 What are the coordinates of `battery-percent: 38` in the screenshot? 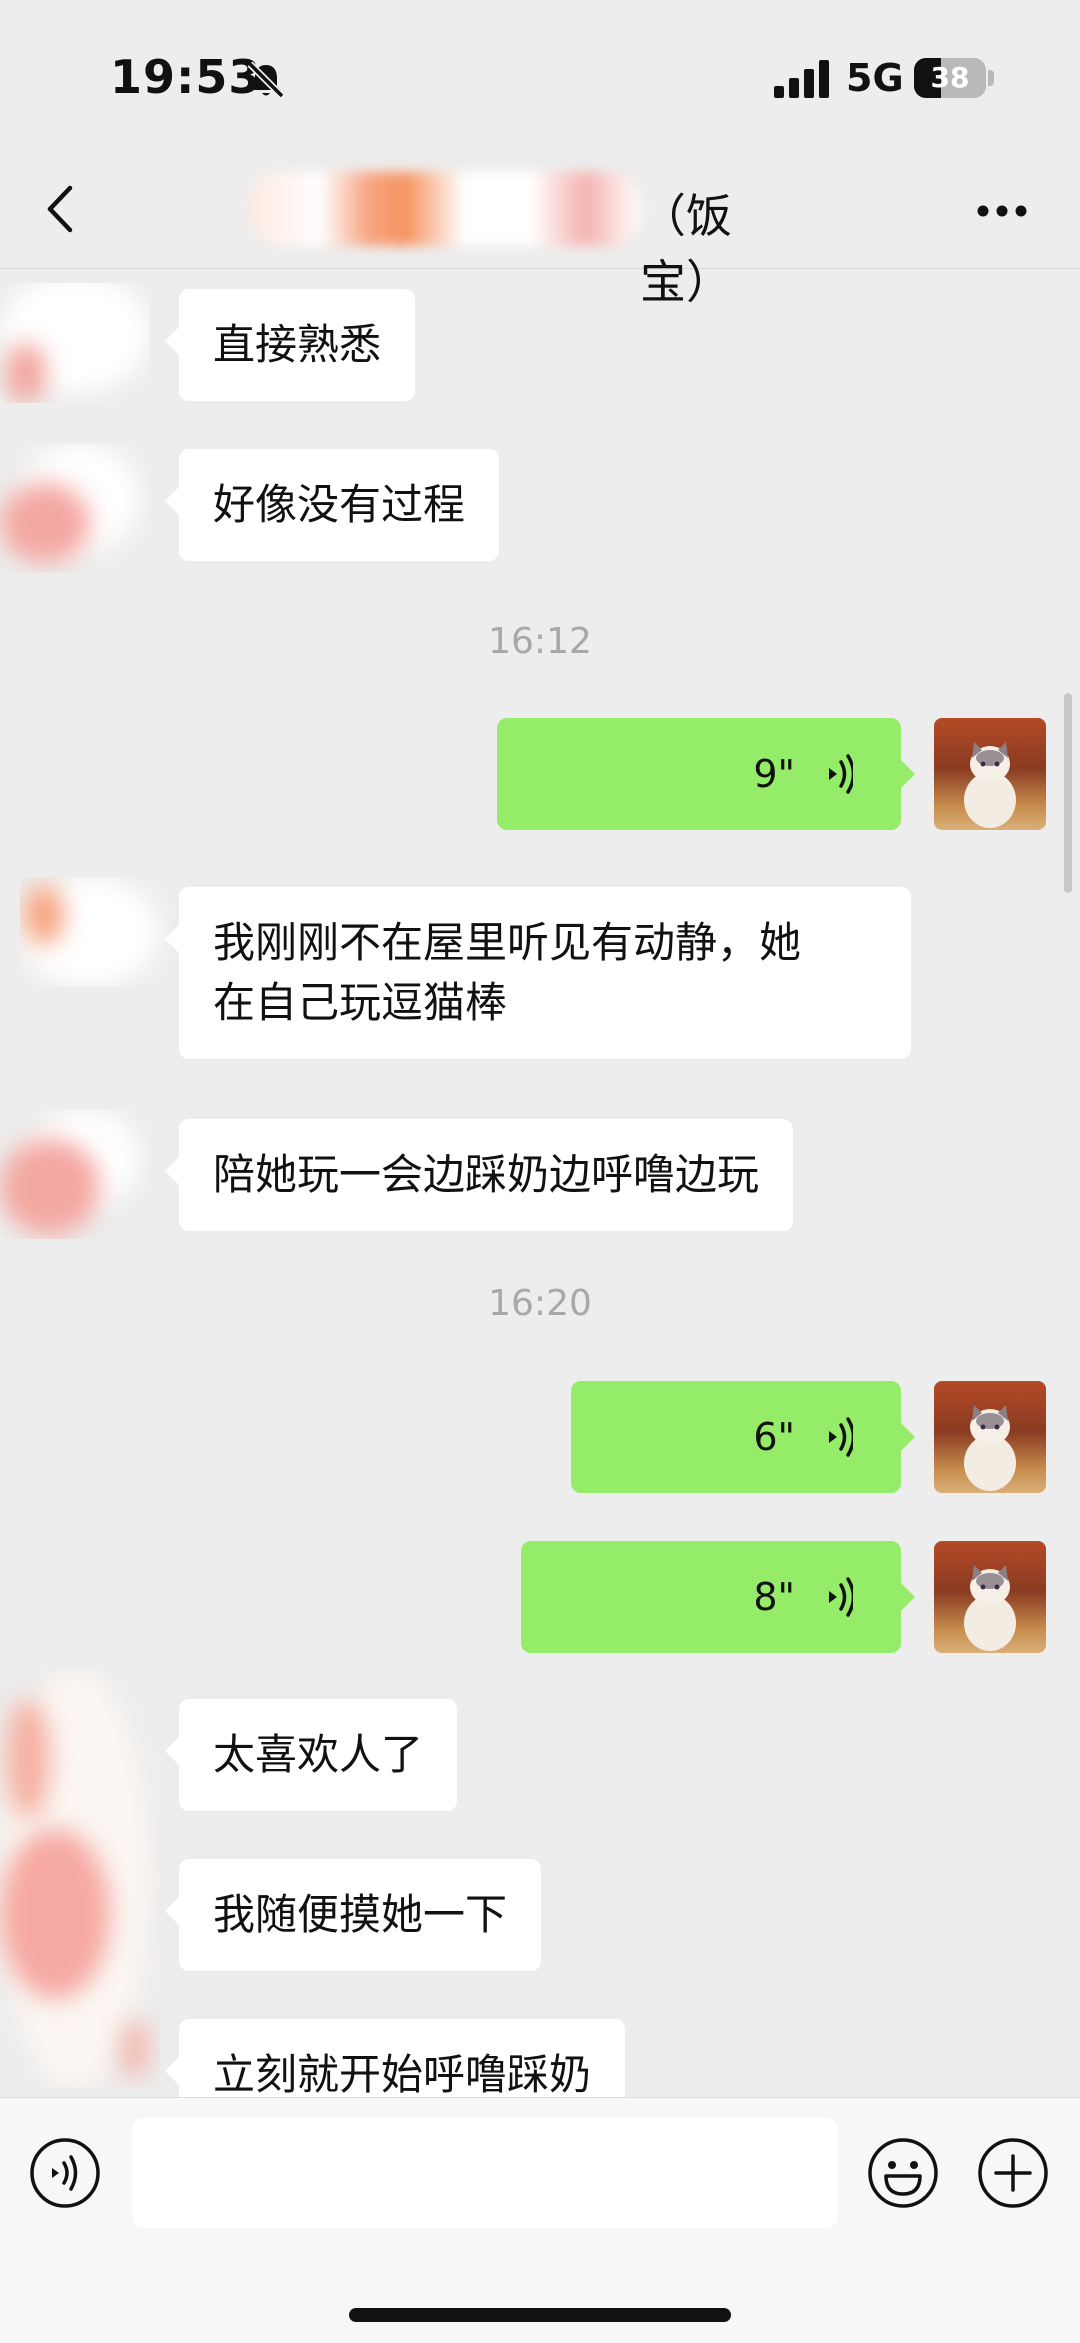 It's located at (950, 77).